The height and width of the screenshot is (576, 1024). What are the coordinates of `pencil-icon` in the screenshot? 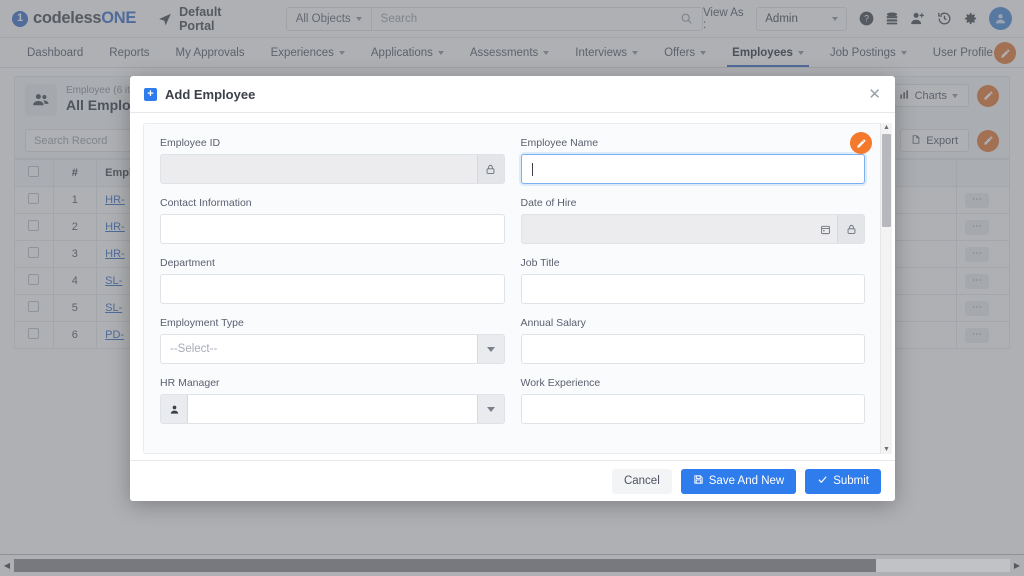 It's located at (861, 143).